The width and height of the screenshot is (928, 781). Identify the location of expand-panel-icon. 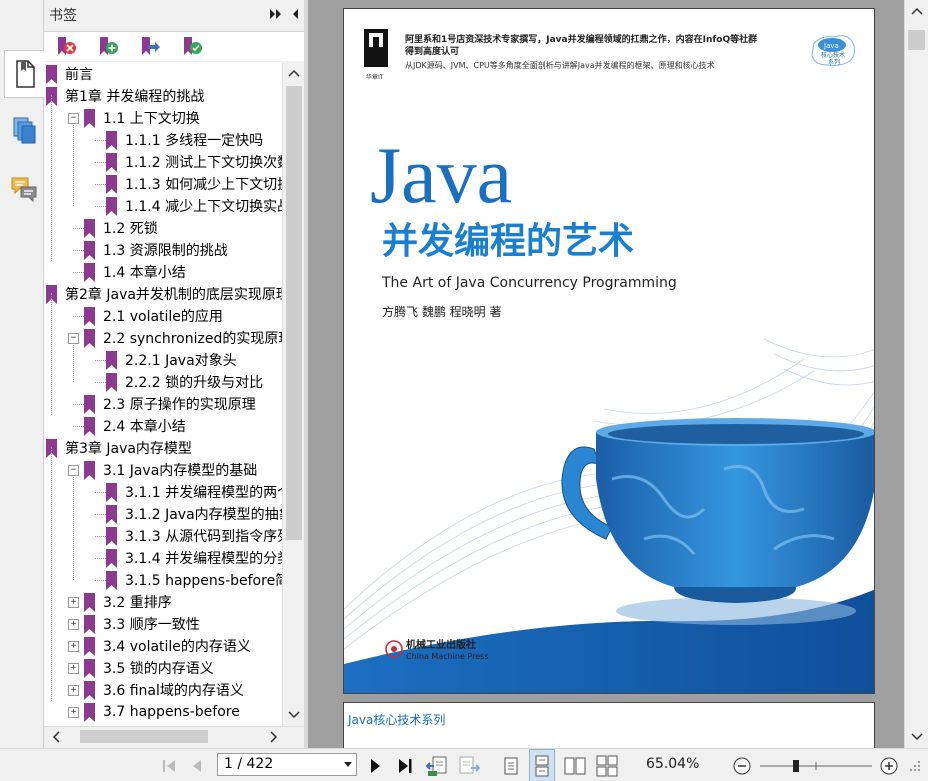
(276, 14).